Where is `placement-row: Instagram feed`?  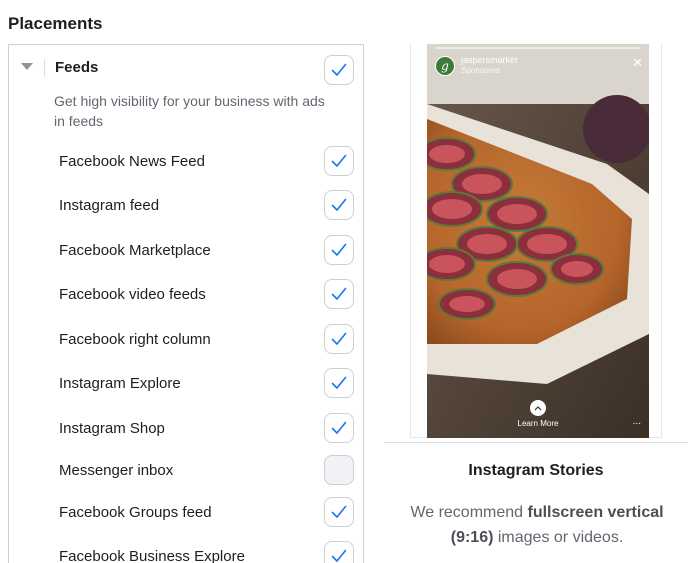
placement-row: Instagram feed is located at coordinates (186, 207).